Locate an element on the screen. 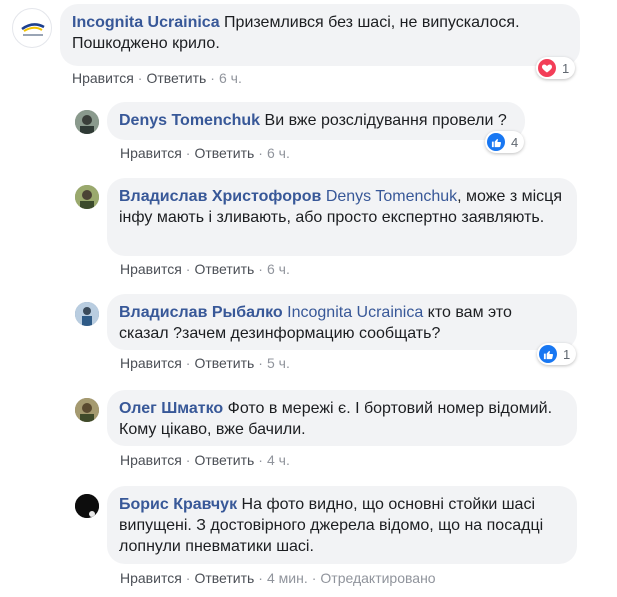 Image resolution: width=617 pixels, height=597 pixels. airline-logo-icon is located at coordinates (33, 29).